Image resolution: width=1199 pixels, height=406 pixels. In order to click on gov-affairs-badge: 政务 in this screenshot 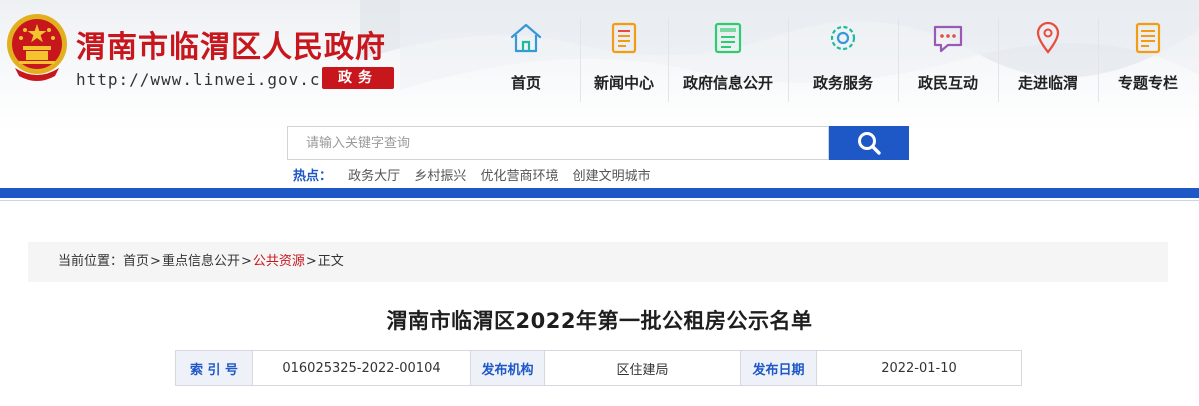, I will do `click(358, 78)`.